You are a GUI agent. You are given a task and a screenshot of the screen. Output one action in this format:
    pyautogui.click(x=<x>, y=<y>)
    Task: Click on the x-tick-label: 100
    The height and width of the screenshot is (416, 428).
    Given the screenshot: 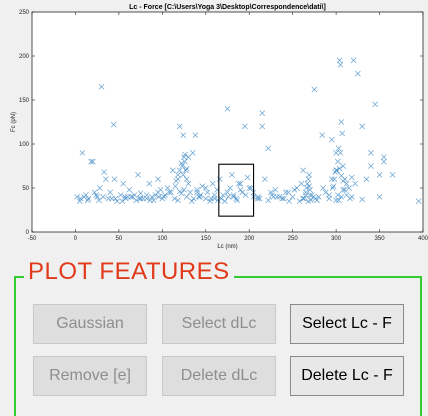 What is the action you would take?
    pyautogui.click(x=162, y=239)
    